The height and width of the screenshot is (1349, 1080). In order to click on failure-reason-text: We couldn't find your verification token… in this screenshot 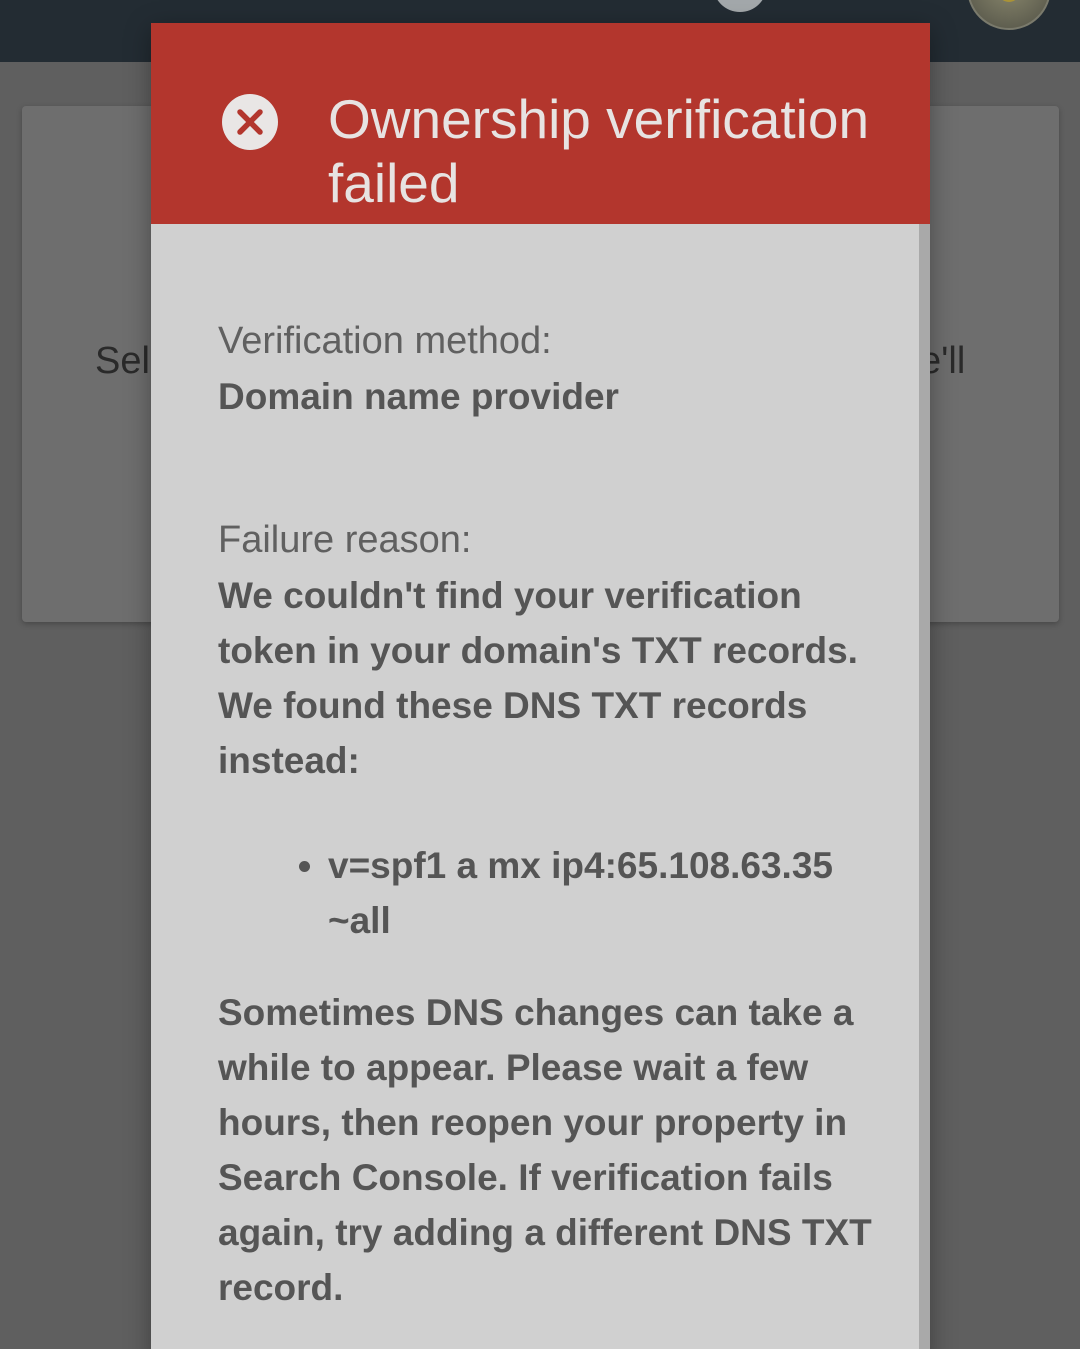, I will do `click(538, 678)`.